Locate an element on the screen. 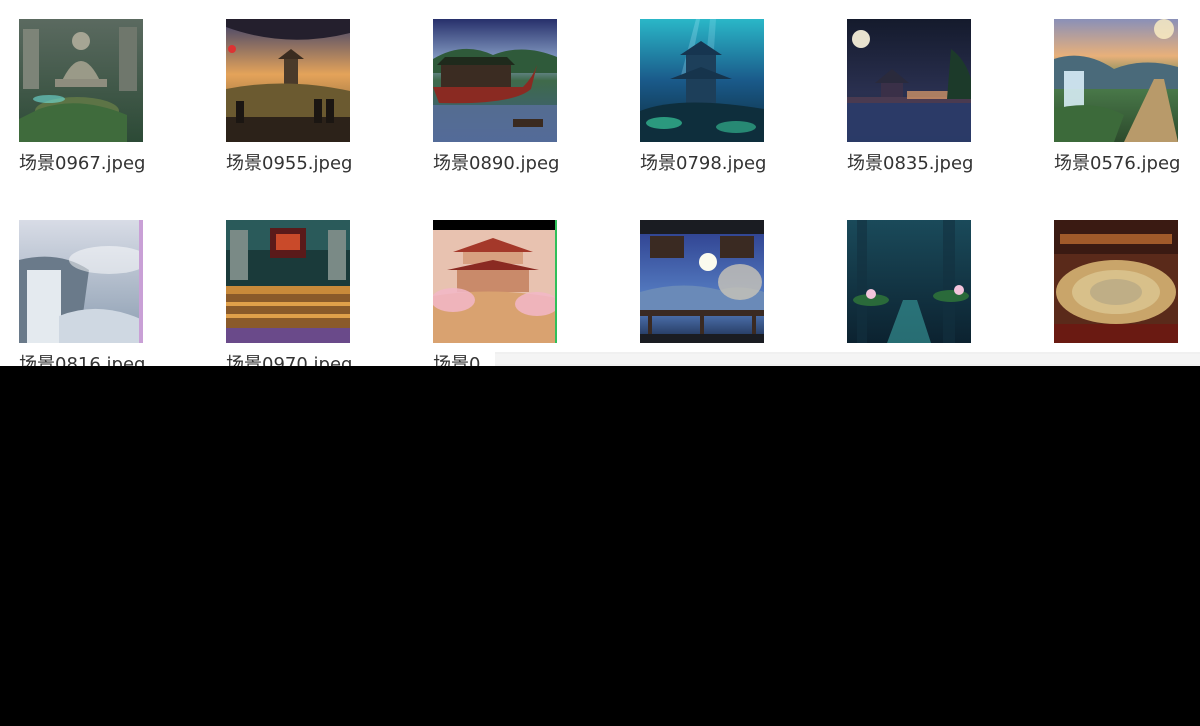 Image resolution: width=1200 pixels, height=726 pixels. file-item: 场景0967.jpeg is located at coordinates (80, 87).